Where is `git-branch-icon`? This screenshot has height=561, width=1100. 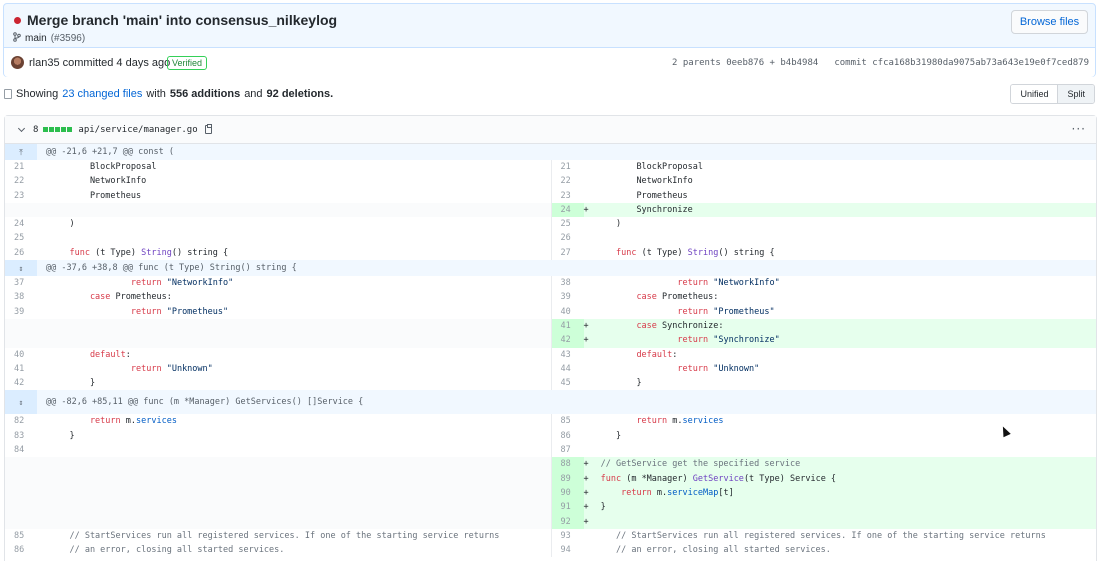 git-branch-icon is located at coordinates (17, 38).